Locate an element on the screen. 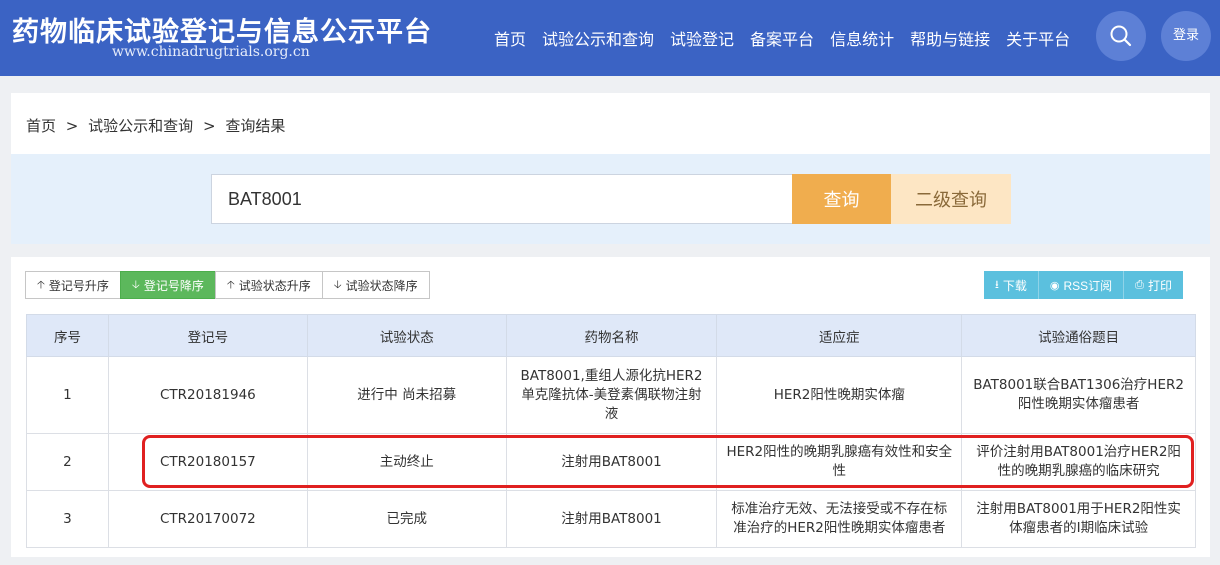 This screenshot has height=565, width=1220. cell-title: BAT8001联合BAT1306治疗HER2阳性晚期实体瘤患者 is located at coordinates (1078, 395).